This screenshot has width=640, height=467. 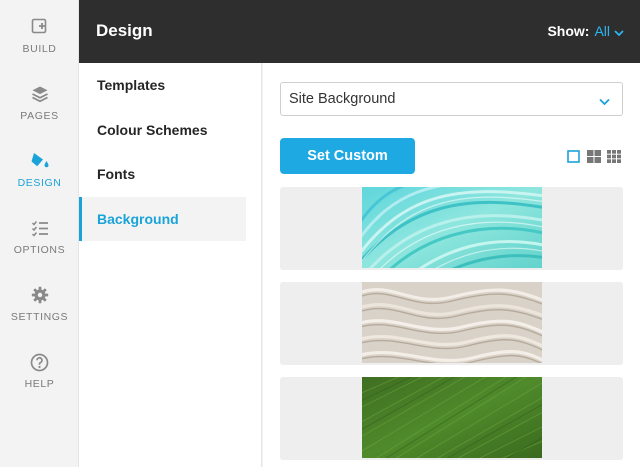 I want to click on grid-2-view-icon, so click(x=594, y=156).